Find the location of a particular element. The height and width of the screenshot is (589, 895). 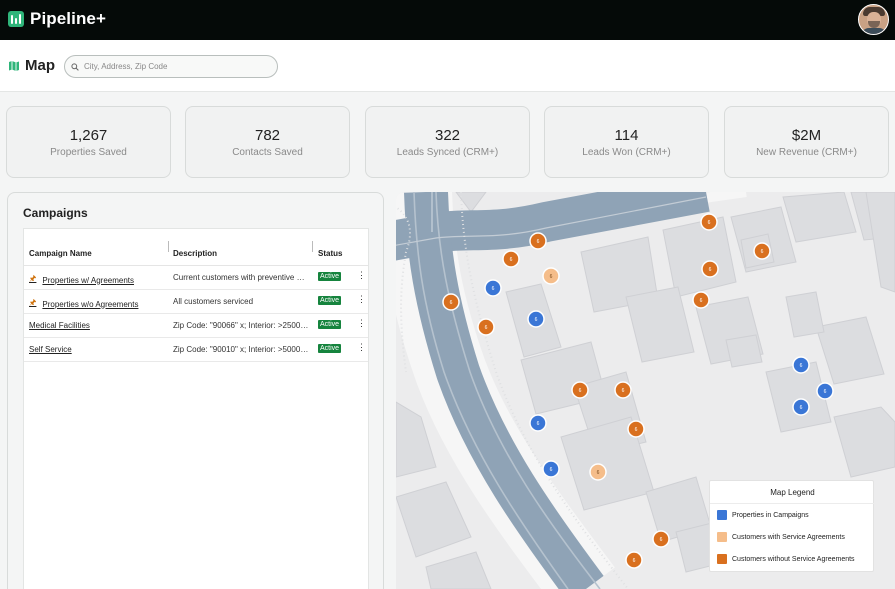

stat-leads-synced: 322 Leads Synced (CRM+) is located at coordinates (447, 142).